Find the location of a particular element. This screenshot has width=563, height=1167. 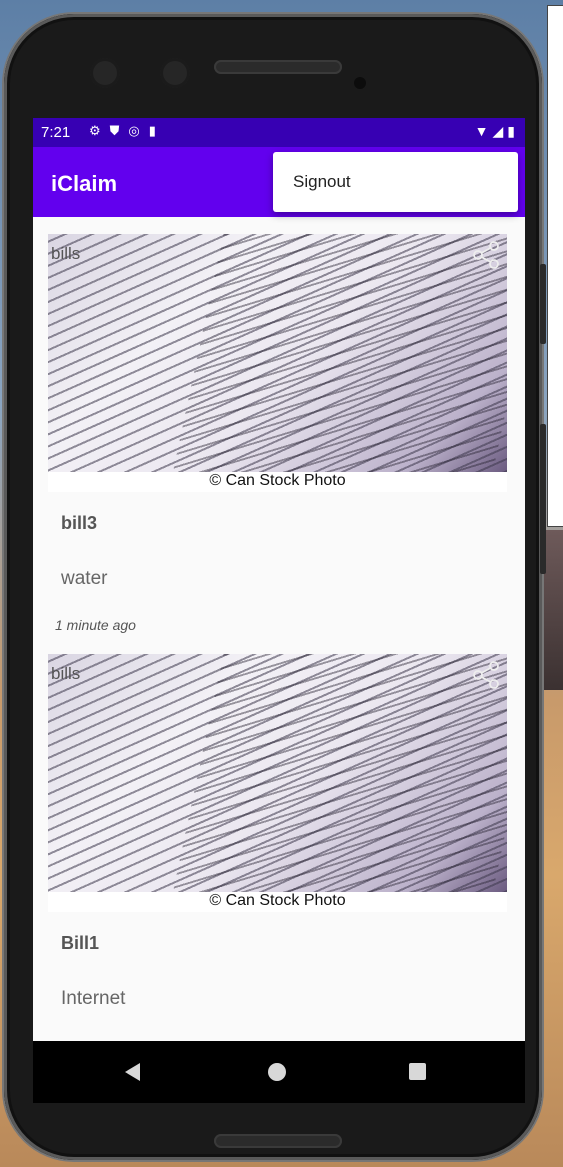

status-time: 7:21 is located at coordinates (56, 132).